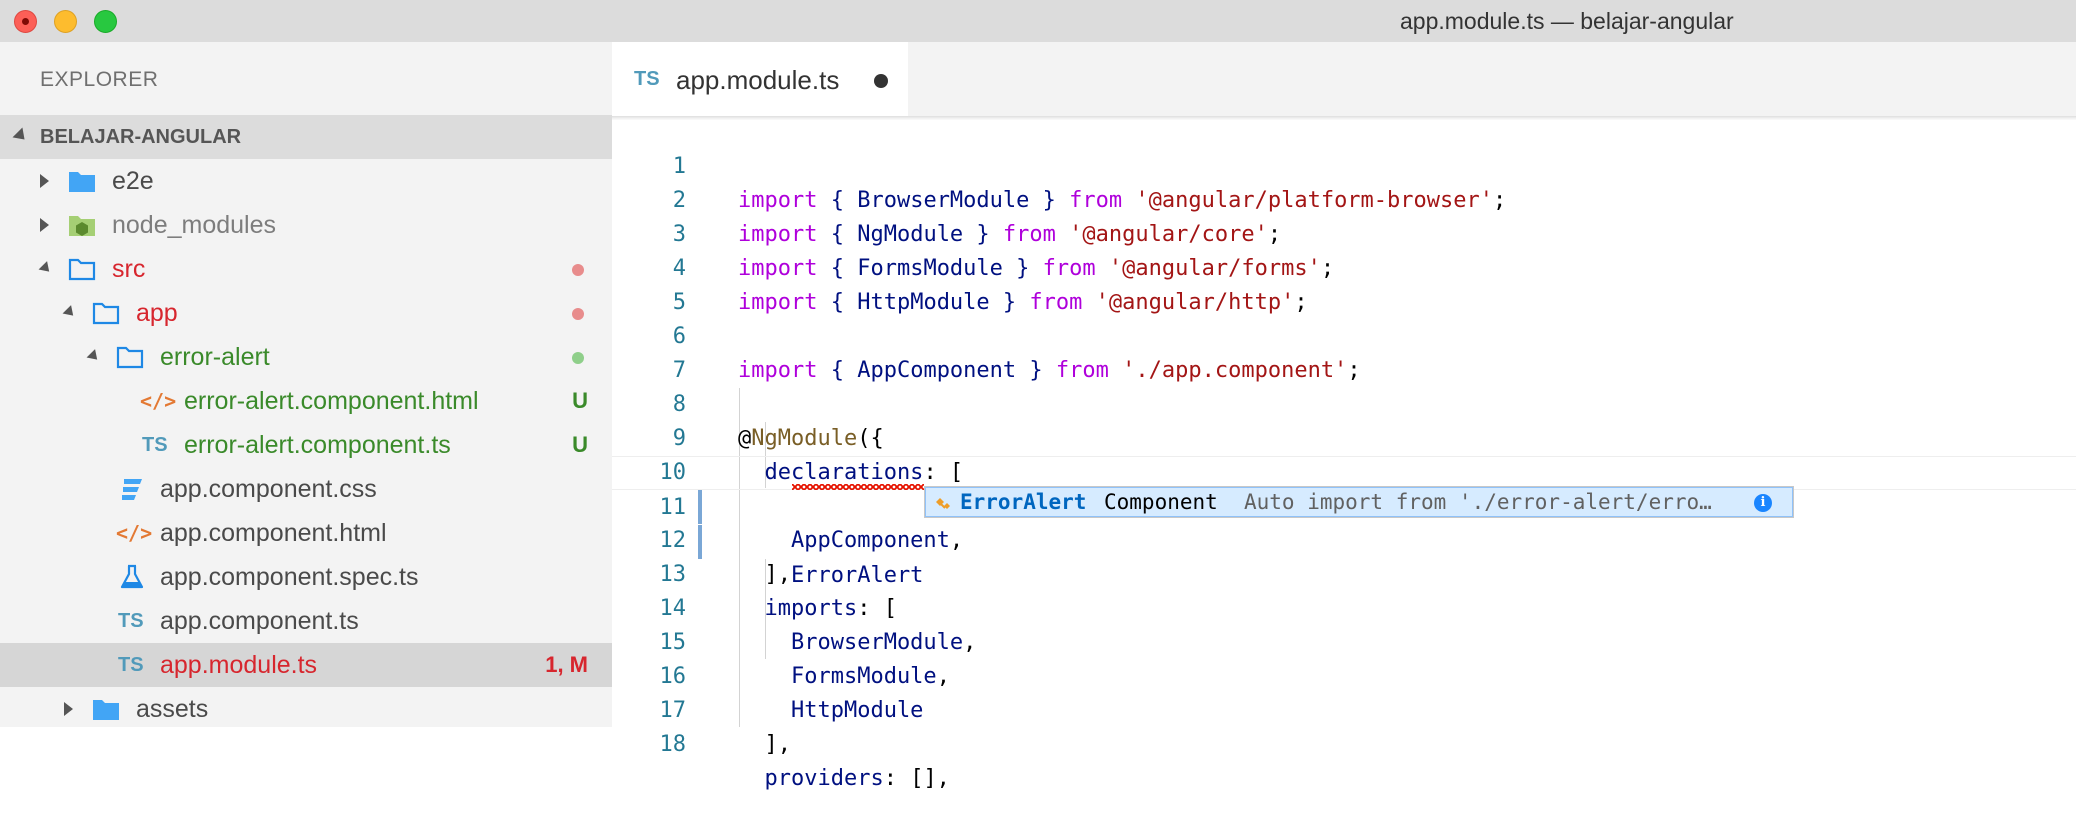 Image resolution: width=2076 pixels, height=830 pixels. What do you see at coordinates (215, 357) in the screenshot?
I see `tree-item-label: error-alert` at bounding box center [215, 357].